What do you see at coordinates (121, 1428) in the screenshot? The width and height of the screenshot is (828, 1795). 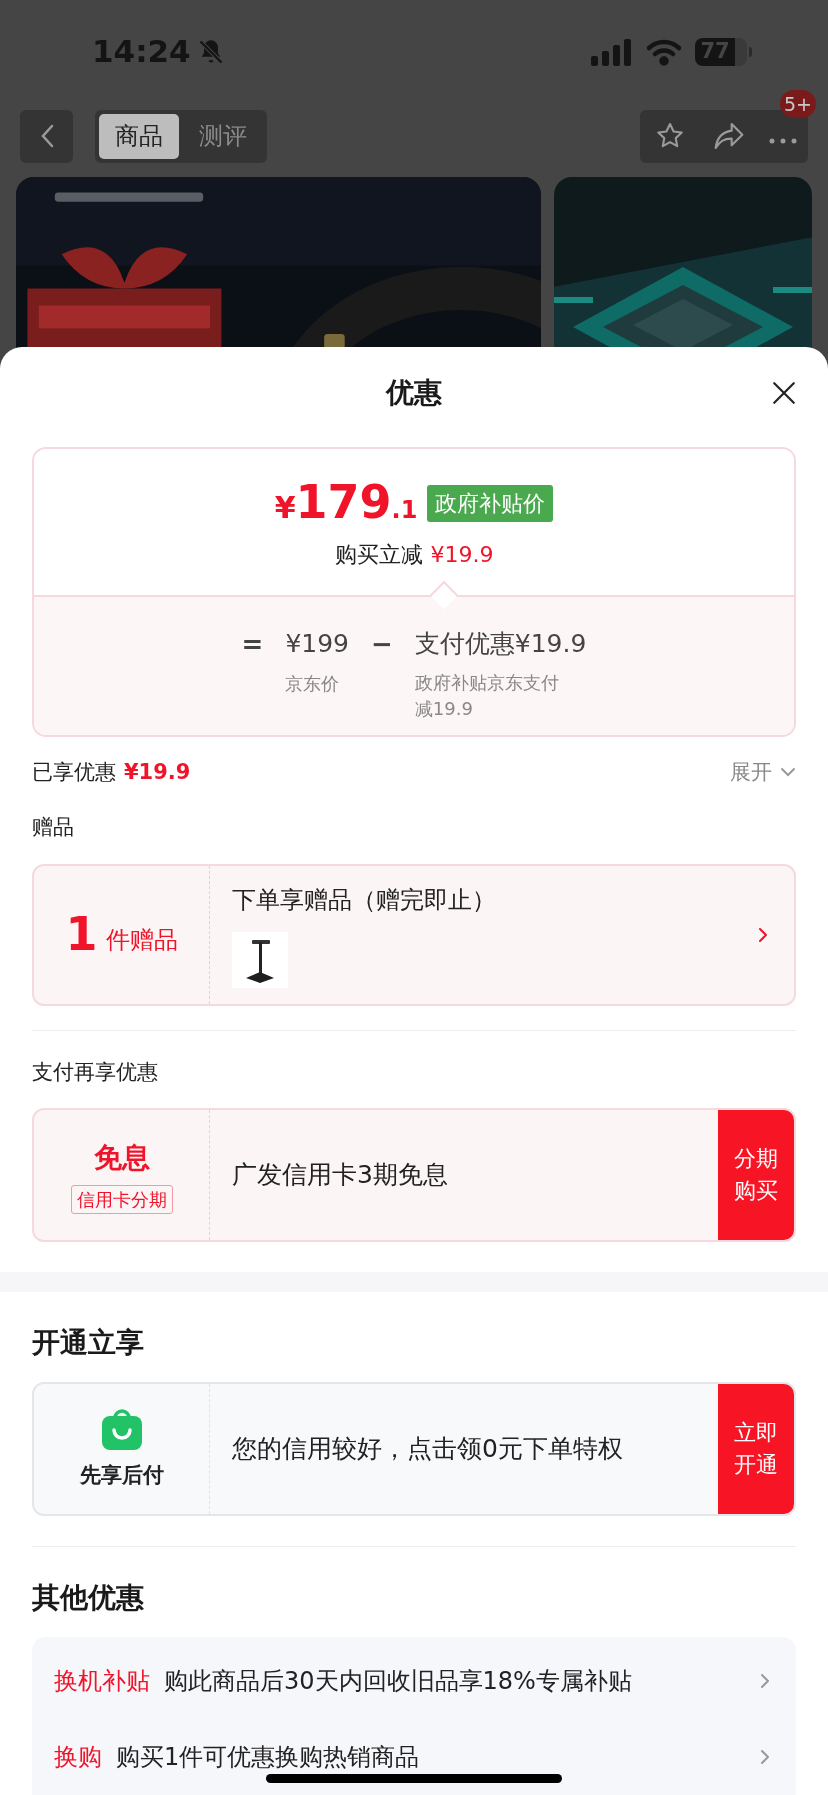 I see `shopping-bag-icon` at bounding box center [121, 1428].